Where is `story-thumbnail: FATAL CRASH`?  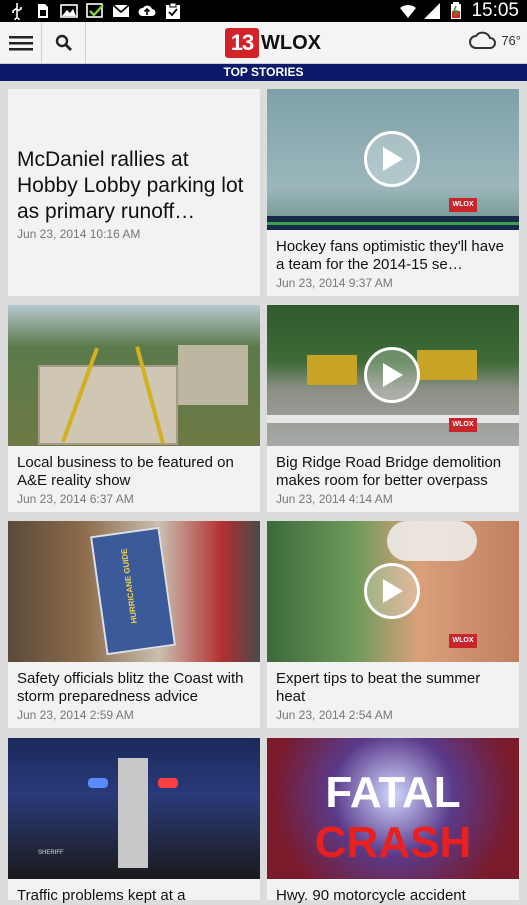 story-thumbnail: FATAL CRASH is located at coordinates (393, 808).